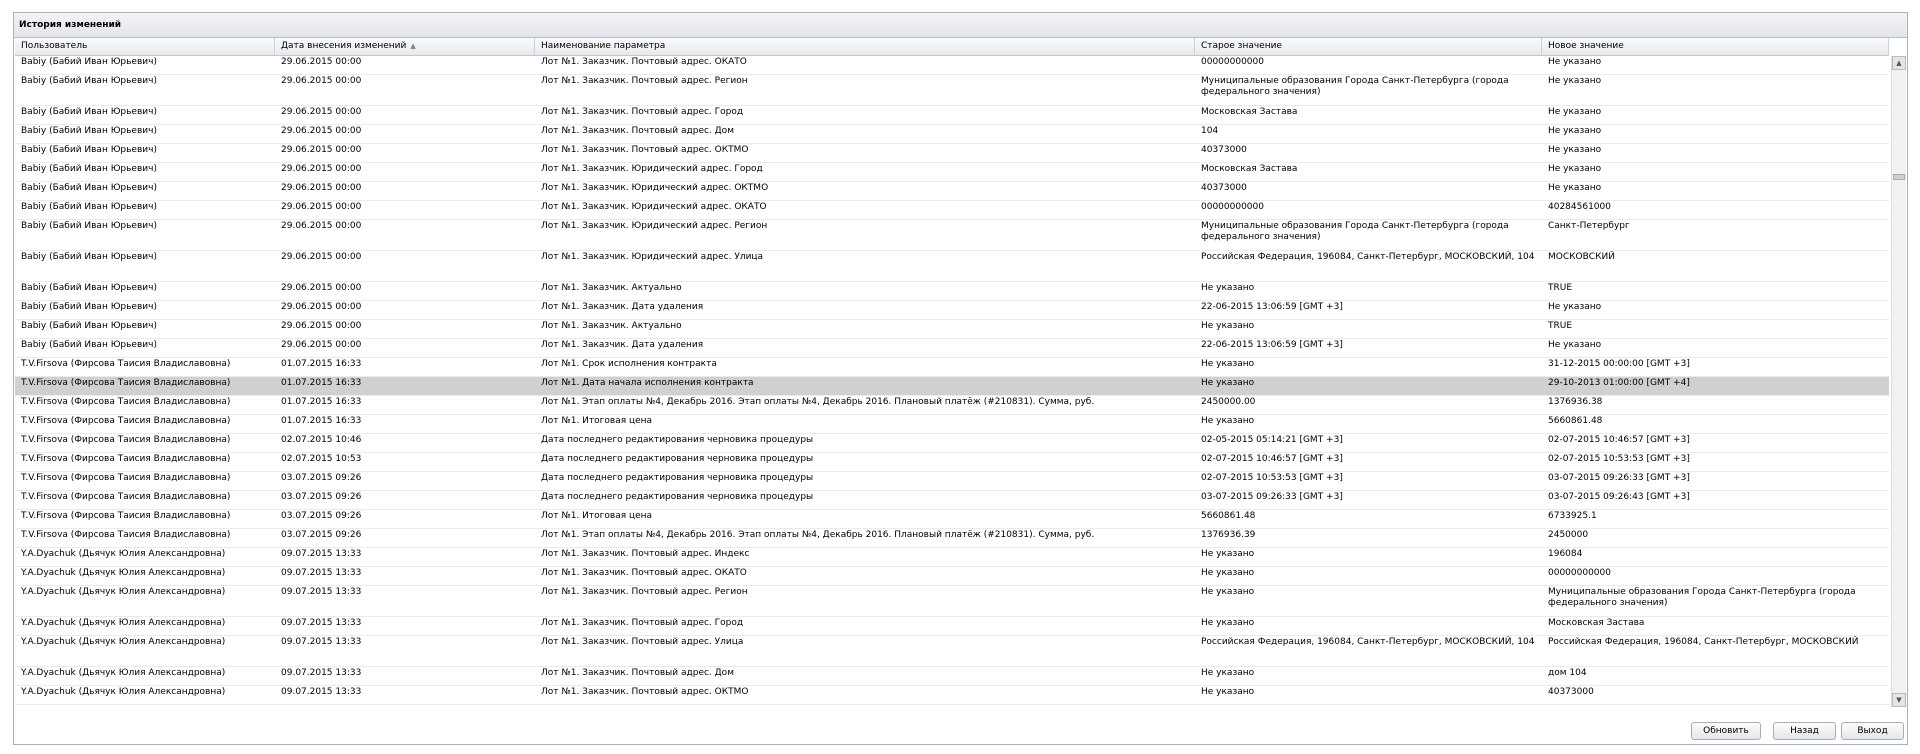 The image size is (1920, 754). I want to click on scroll-thumb, so click(1899, 177).